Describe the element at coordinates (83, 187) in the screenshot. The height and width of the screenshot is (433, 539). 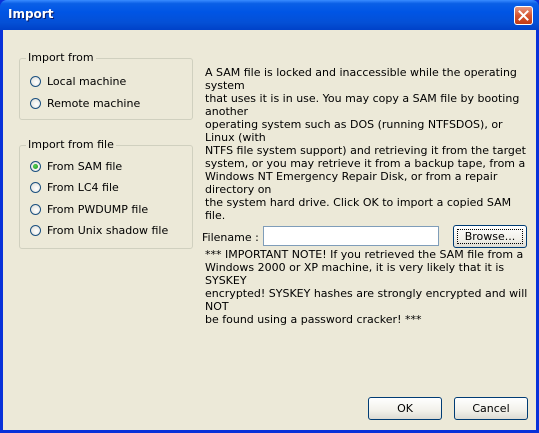
I see `radio-label: From LC4 file` at that location.